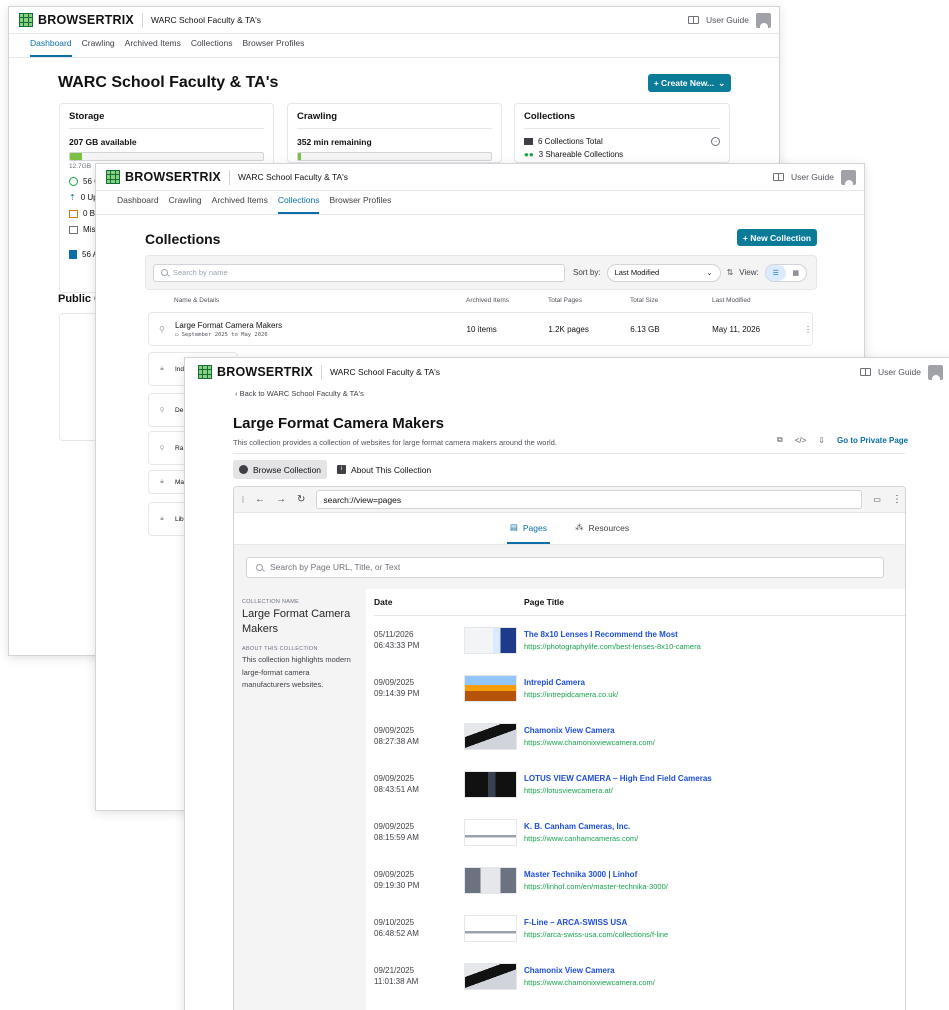  I want to click on col-date: Date, so click(383, 602).